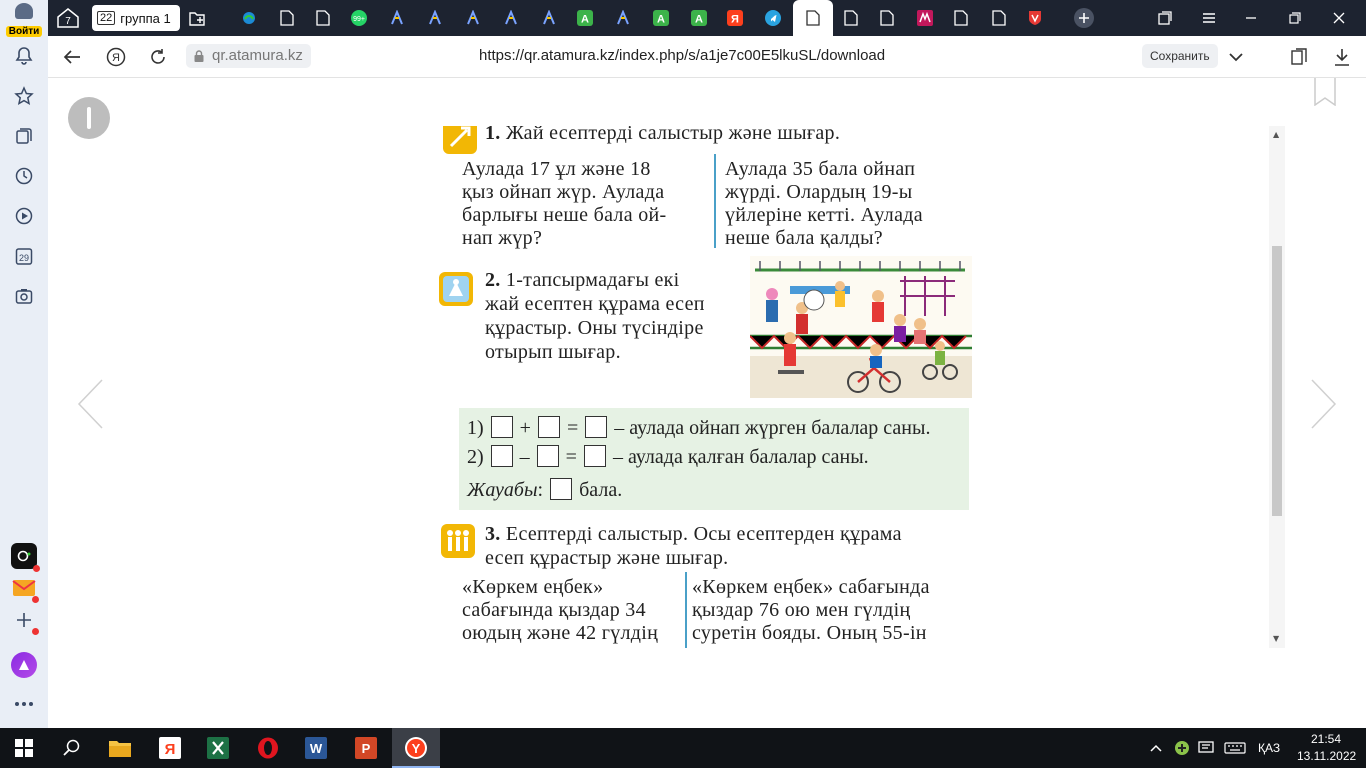 This screenshot has height=768, width=1366. I want to click on yandex-icon: Я, so click(170, 748).